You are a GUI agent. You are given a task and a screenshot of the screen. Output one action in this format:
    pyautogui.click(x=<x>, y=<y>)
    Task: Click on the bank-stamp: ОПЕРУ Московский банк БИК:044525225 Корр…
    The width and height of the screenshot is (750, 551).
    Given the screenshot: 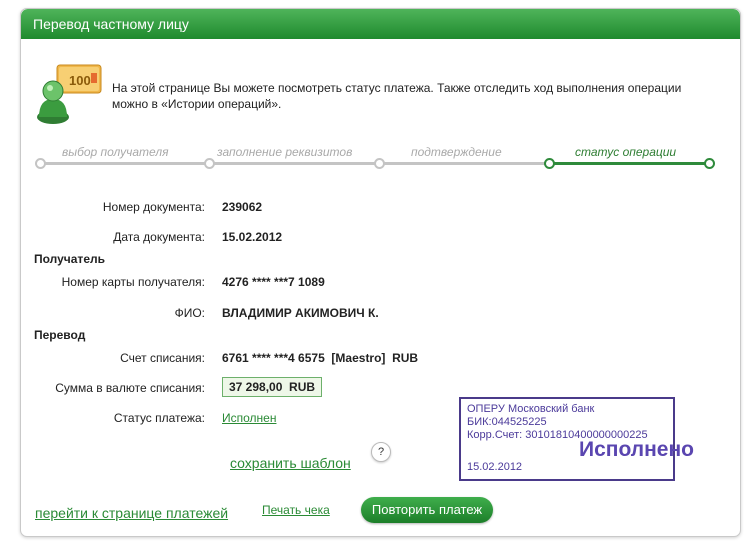 What is the action you would take?
    pyautogui.click(x=576, y=439)
    